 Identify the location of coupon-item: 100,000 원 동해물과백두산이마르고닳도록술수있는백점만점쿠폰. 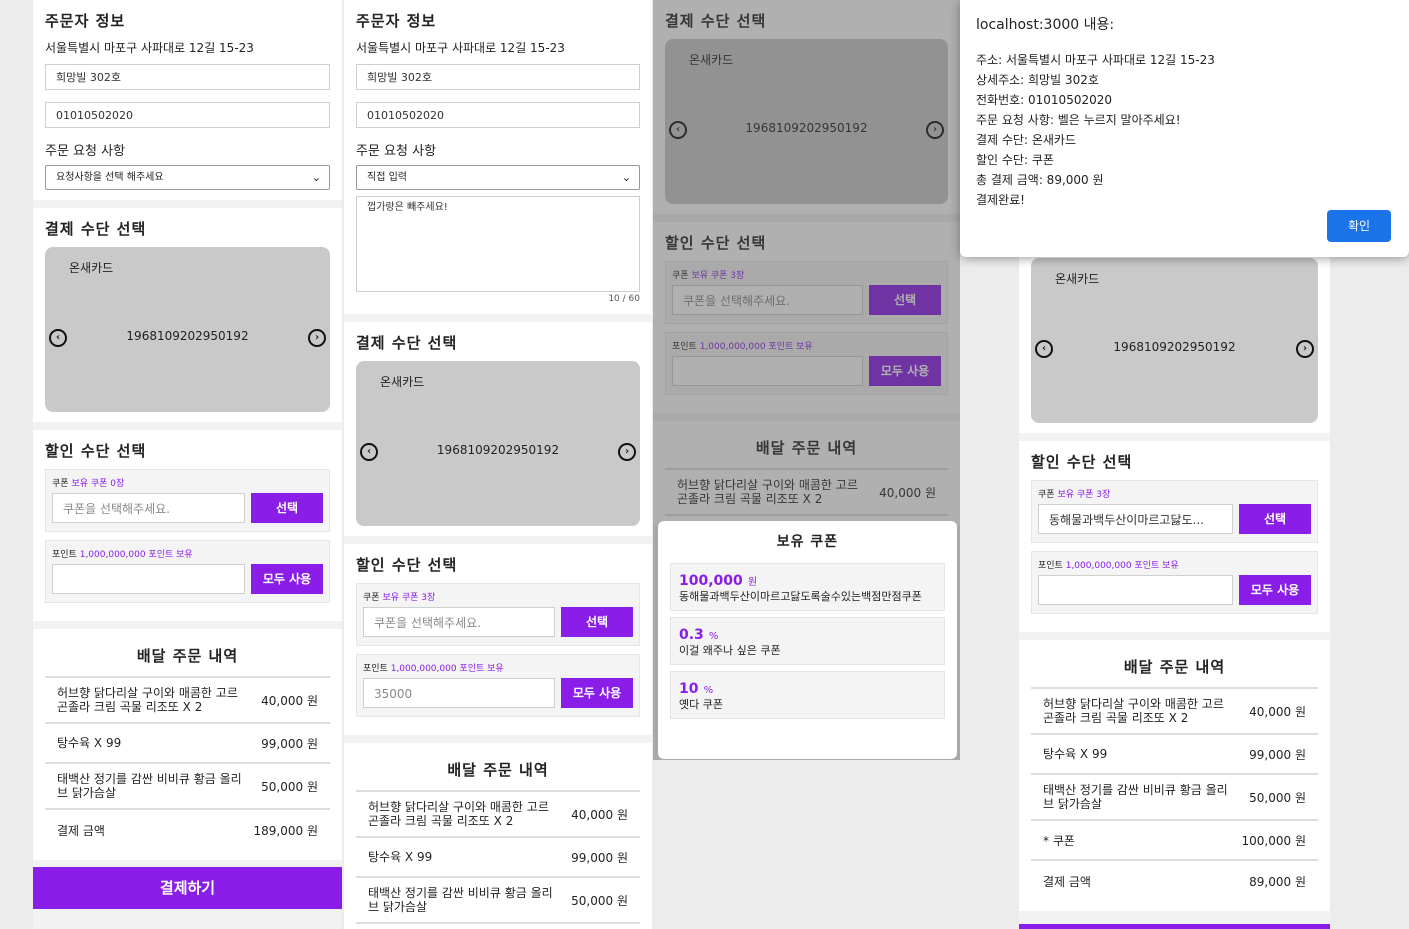
(807, 587).